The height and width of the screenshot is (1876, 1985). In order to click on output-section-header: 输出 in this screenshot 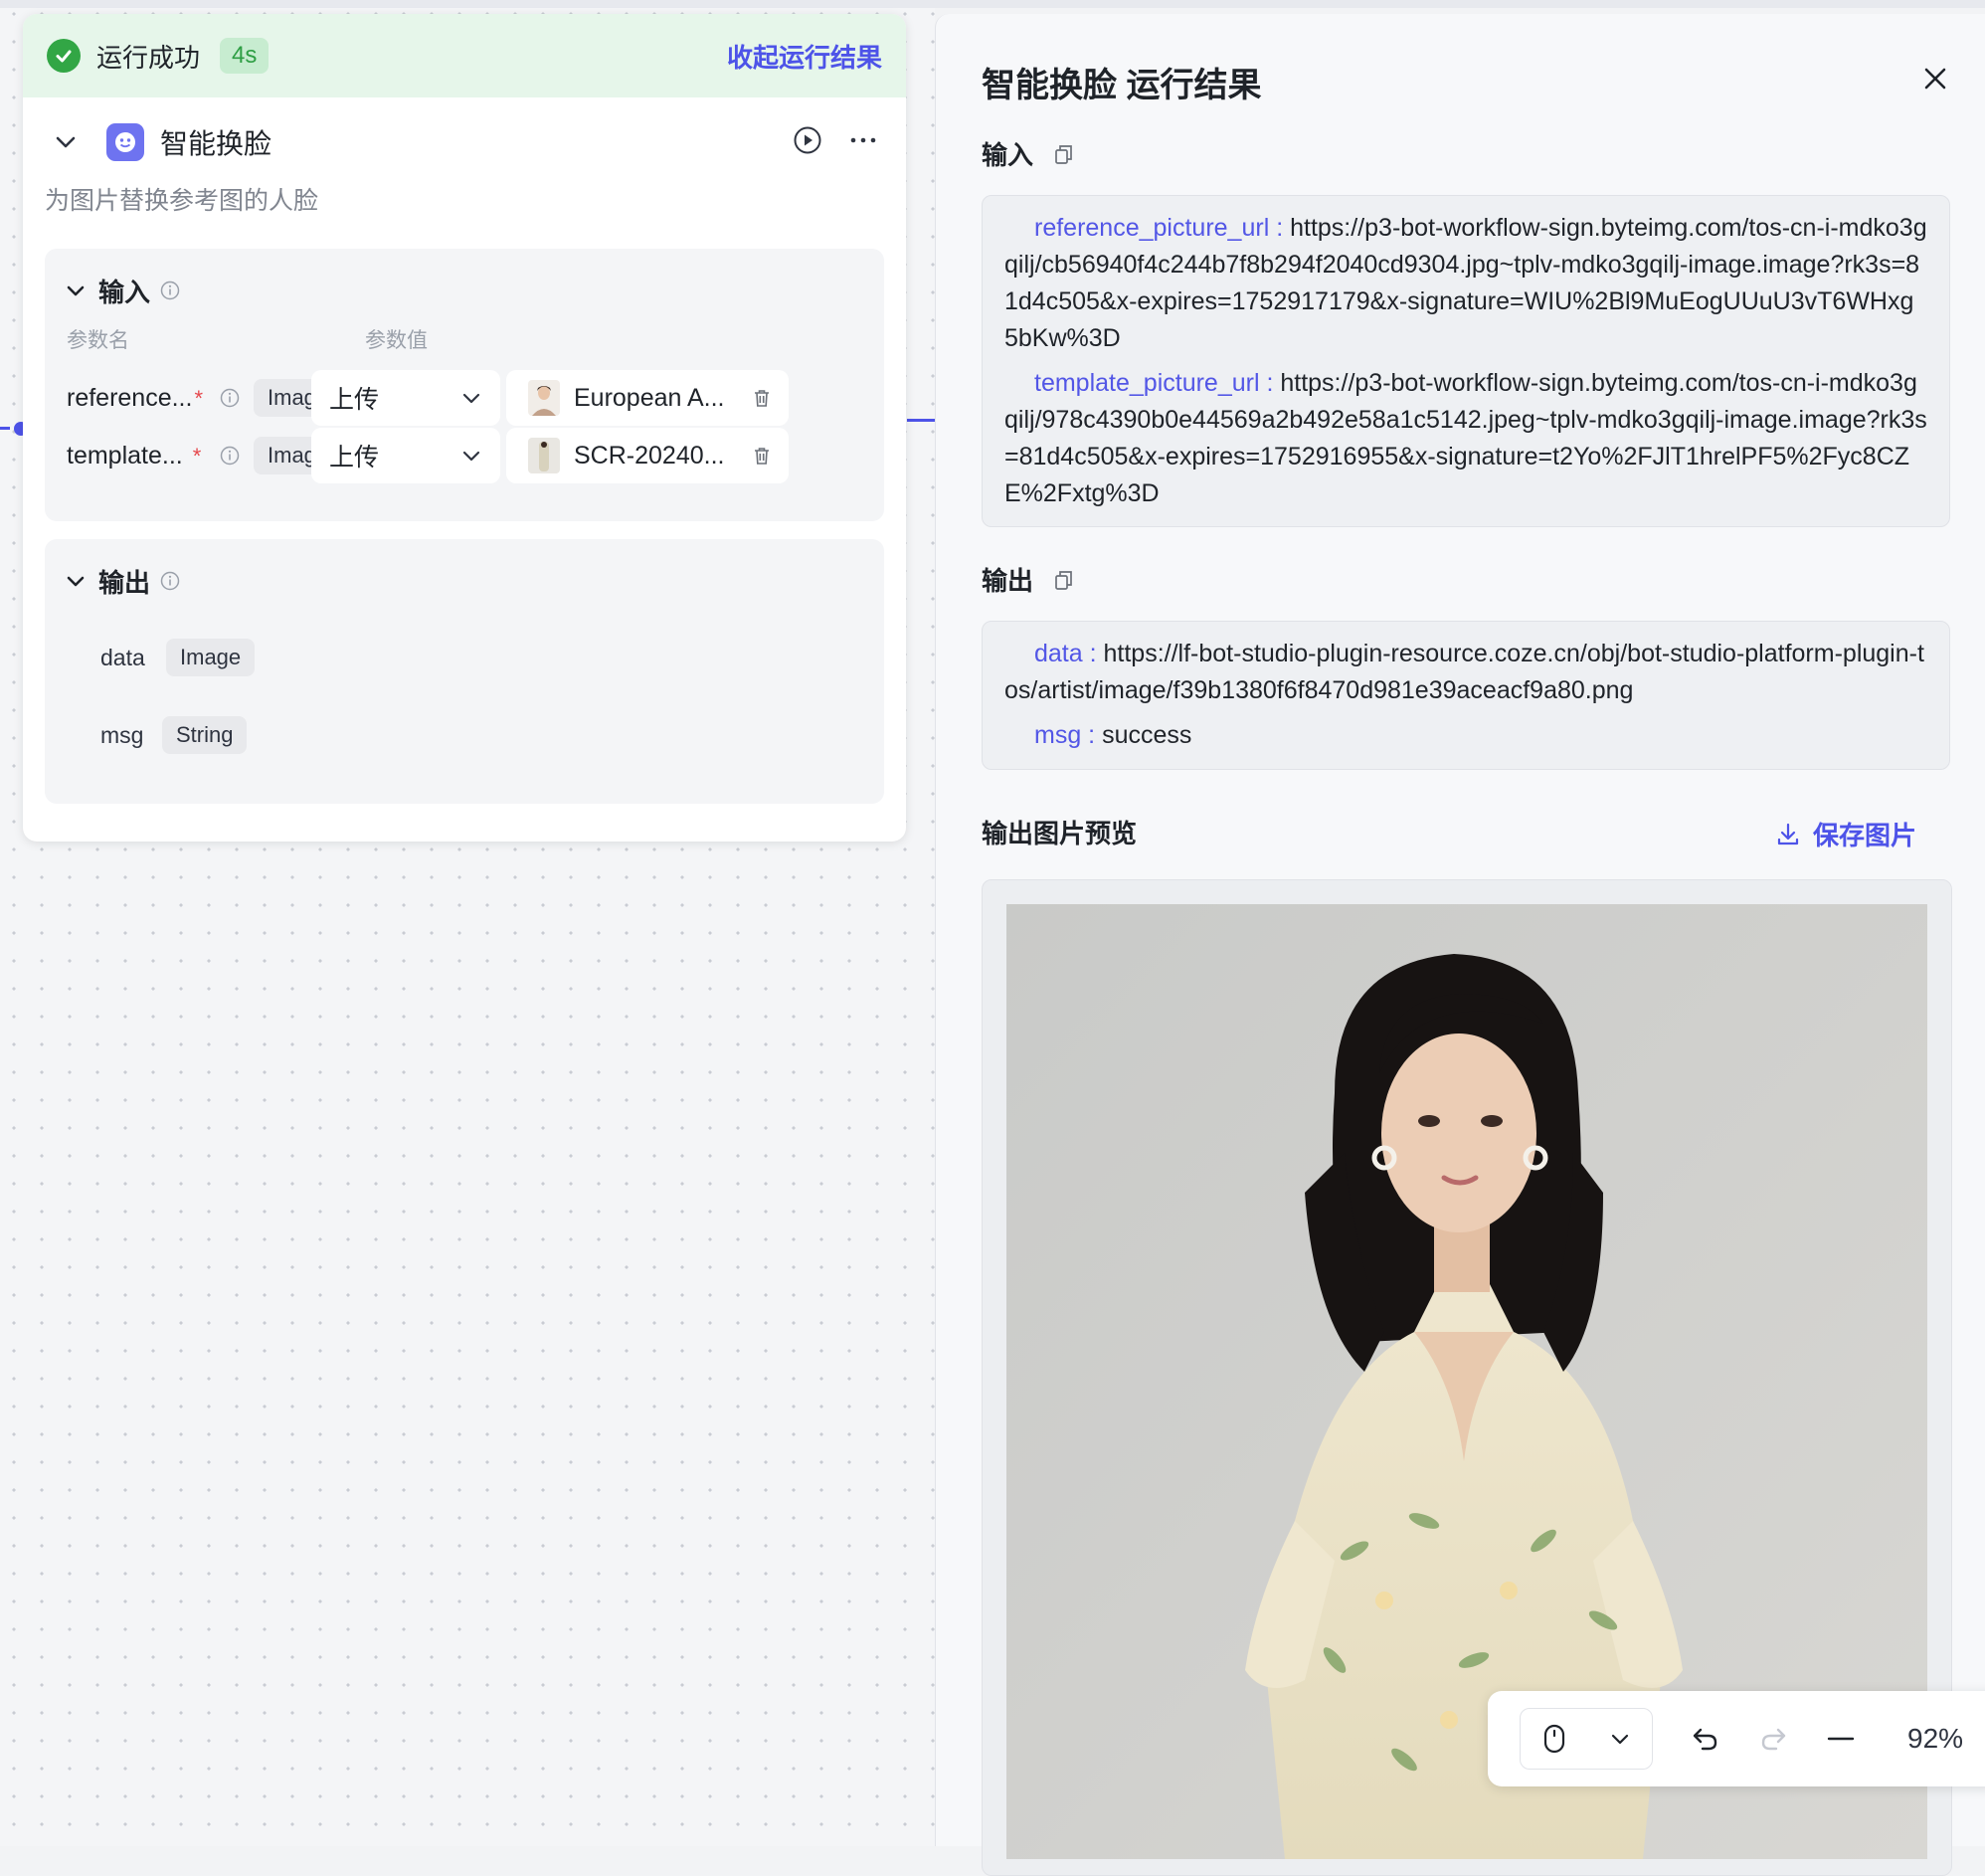, I will do `click(122, 581)`.